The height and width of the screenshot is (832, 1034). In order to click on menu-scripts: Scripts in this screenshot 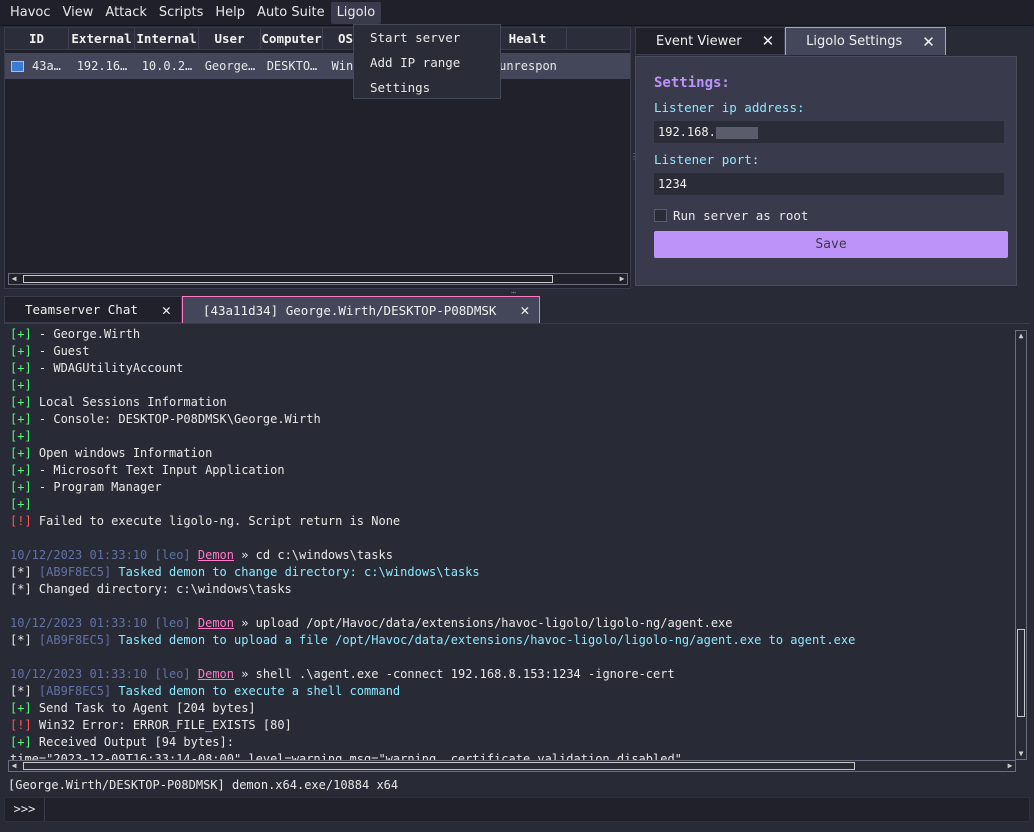, I will do `click(181, 13)`.